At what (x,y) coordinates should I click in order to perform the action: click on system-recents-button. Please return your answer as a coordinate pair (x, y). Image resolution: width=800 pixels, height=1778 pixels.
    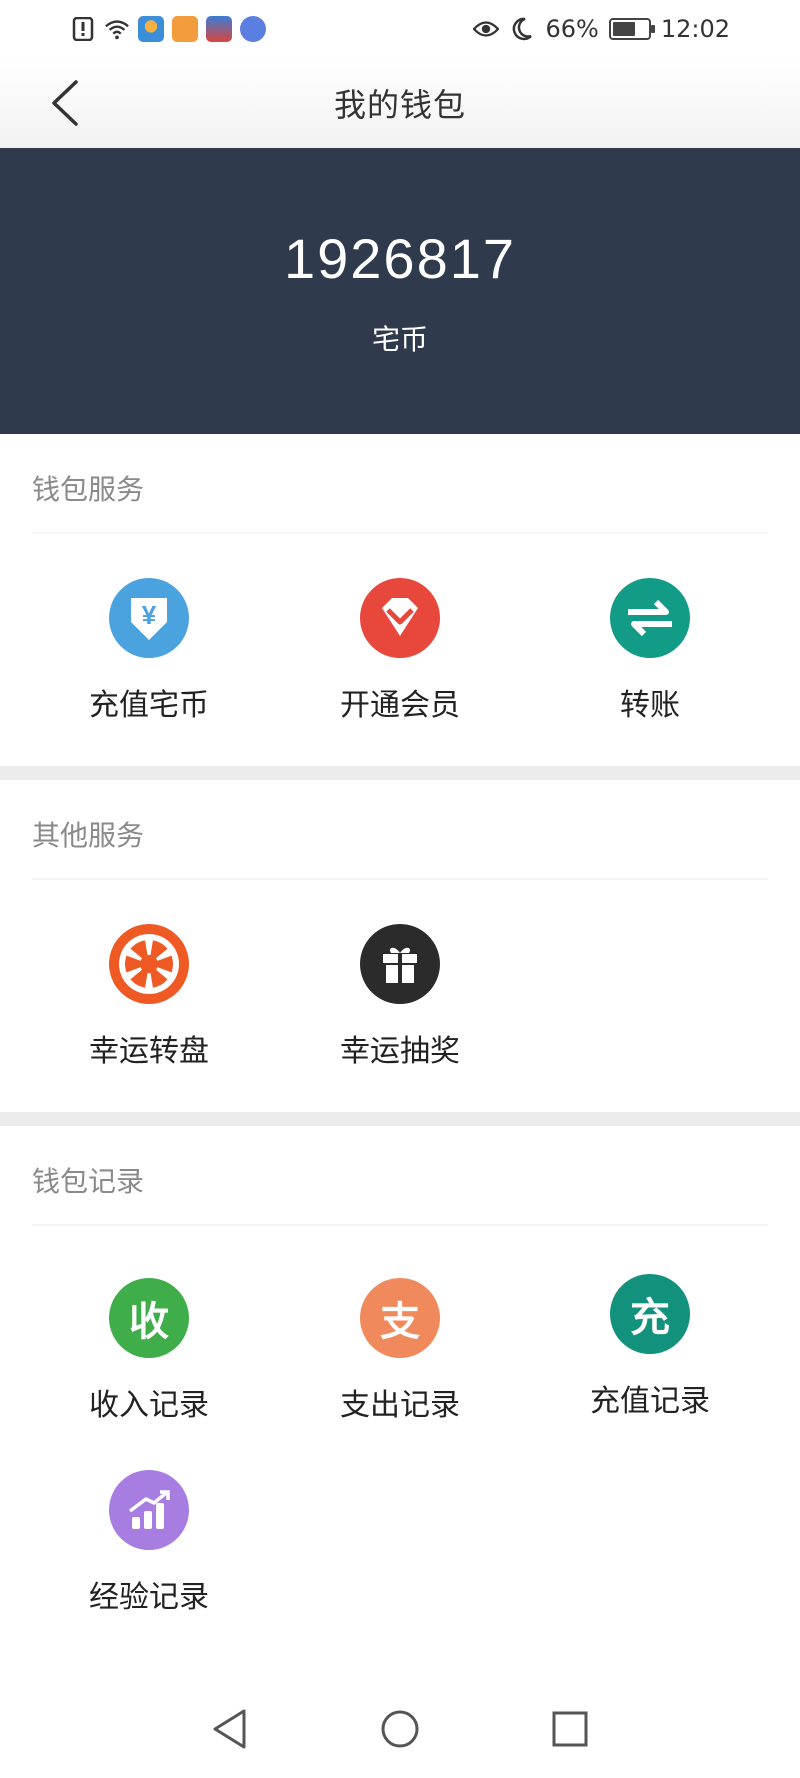
    Looking at the image, I should click on (570, 1729).